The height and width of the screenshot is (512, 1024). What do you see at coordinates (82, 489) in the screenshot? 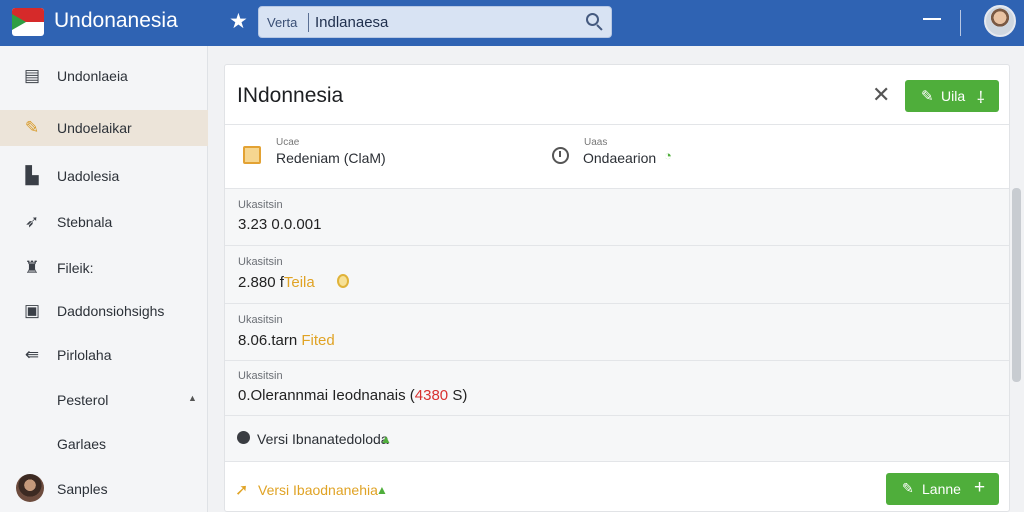
I see `sidebar-item-label: Sanples` at bounding box center [82, 489].